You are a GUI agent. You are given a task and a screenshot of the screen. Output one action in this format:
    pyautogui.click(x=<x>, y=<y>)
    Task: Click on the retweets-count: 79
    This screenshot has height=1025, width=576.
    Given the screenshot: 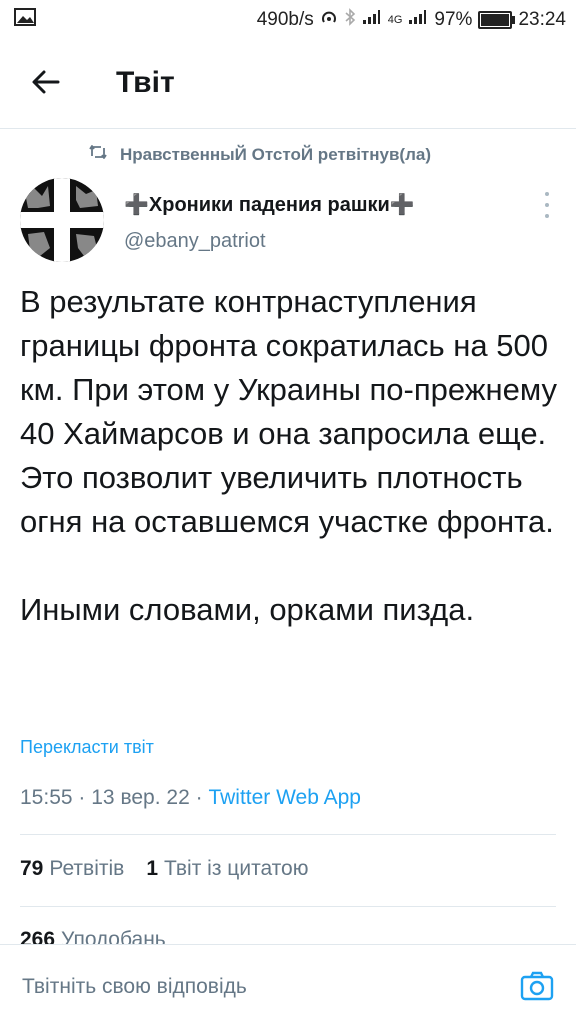 What is the action you would take?
    pyautogui.click(x=32, y=868)
    